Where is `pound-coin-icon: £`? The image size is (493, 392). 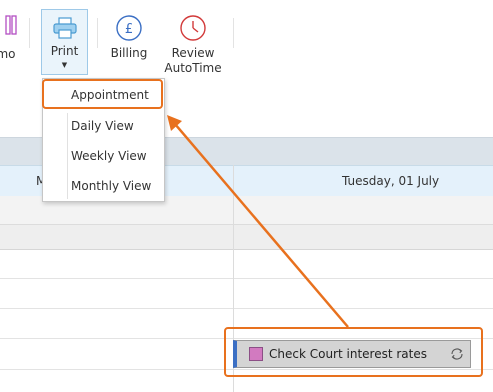
pound-coin-icon: £ is located at coordinates (129, 28).